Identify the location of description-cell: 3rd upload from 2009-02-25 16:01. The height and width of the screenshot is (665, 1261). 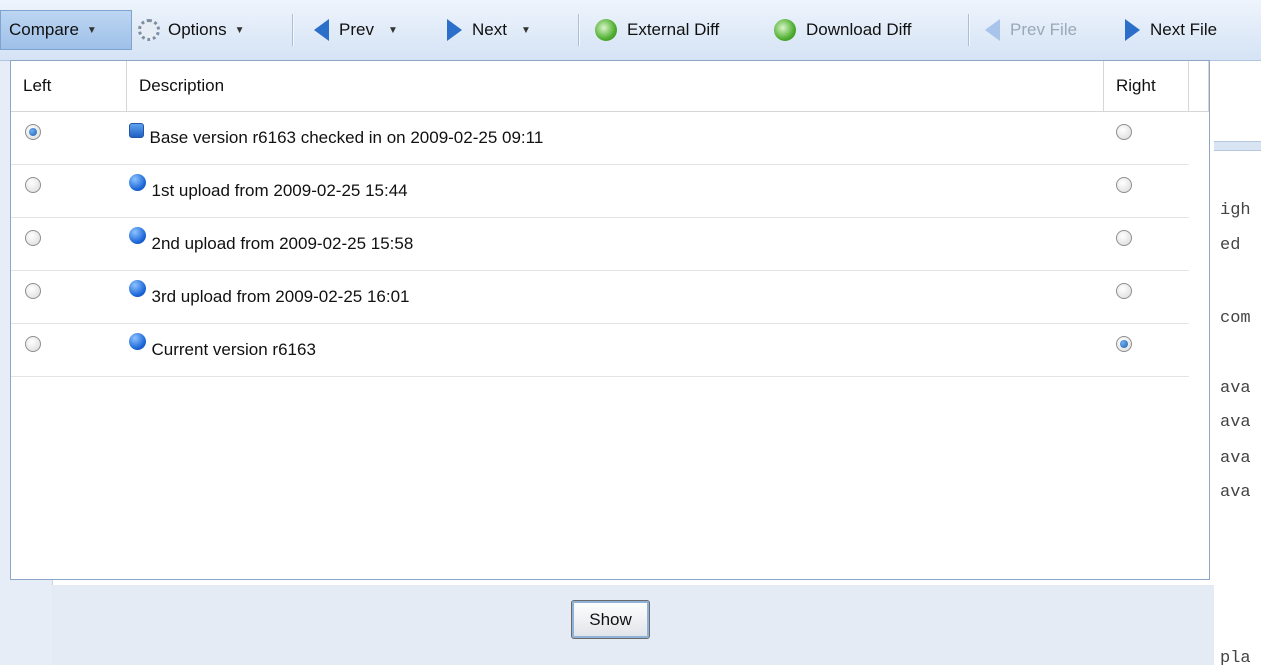
(615, 297).